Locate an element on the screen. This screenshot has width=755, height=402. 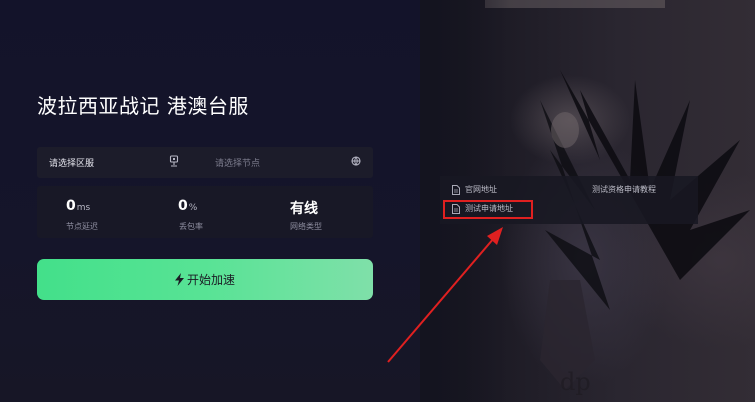
region-selector-label: 请选择区服 is located at coordinates (72, 164).